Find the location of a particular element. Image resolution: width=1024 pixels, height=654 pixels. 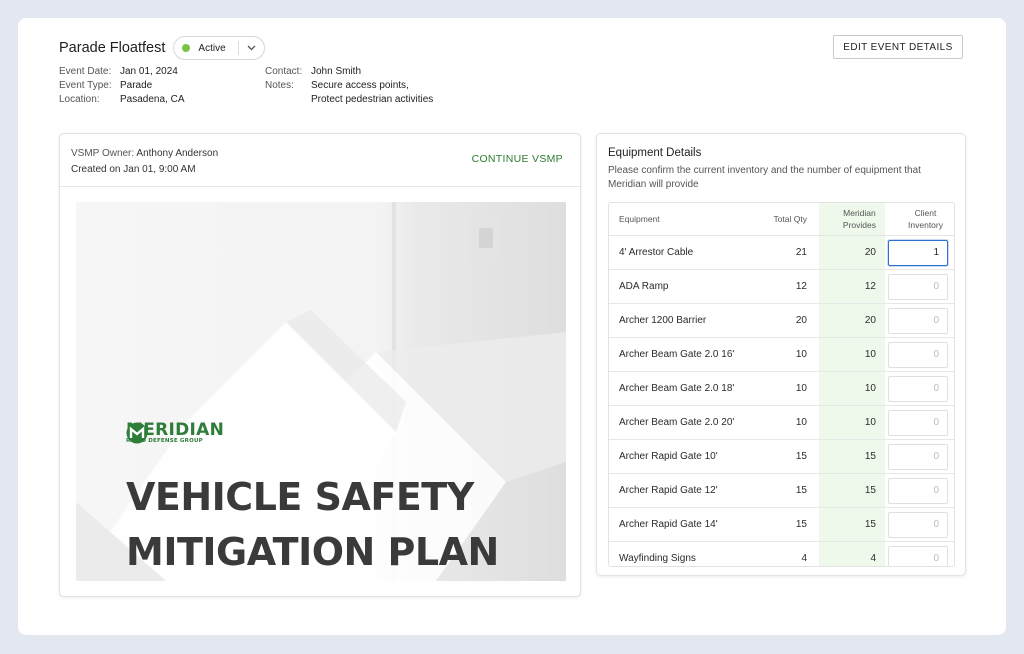

contact-value: John Smith is located at coordinates (336, 71).